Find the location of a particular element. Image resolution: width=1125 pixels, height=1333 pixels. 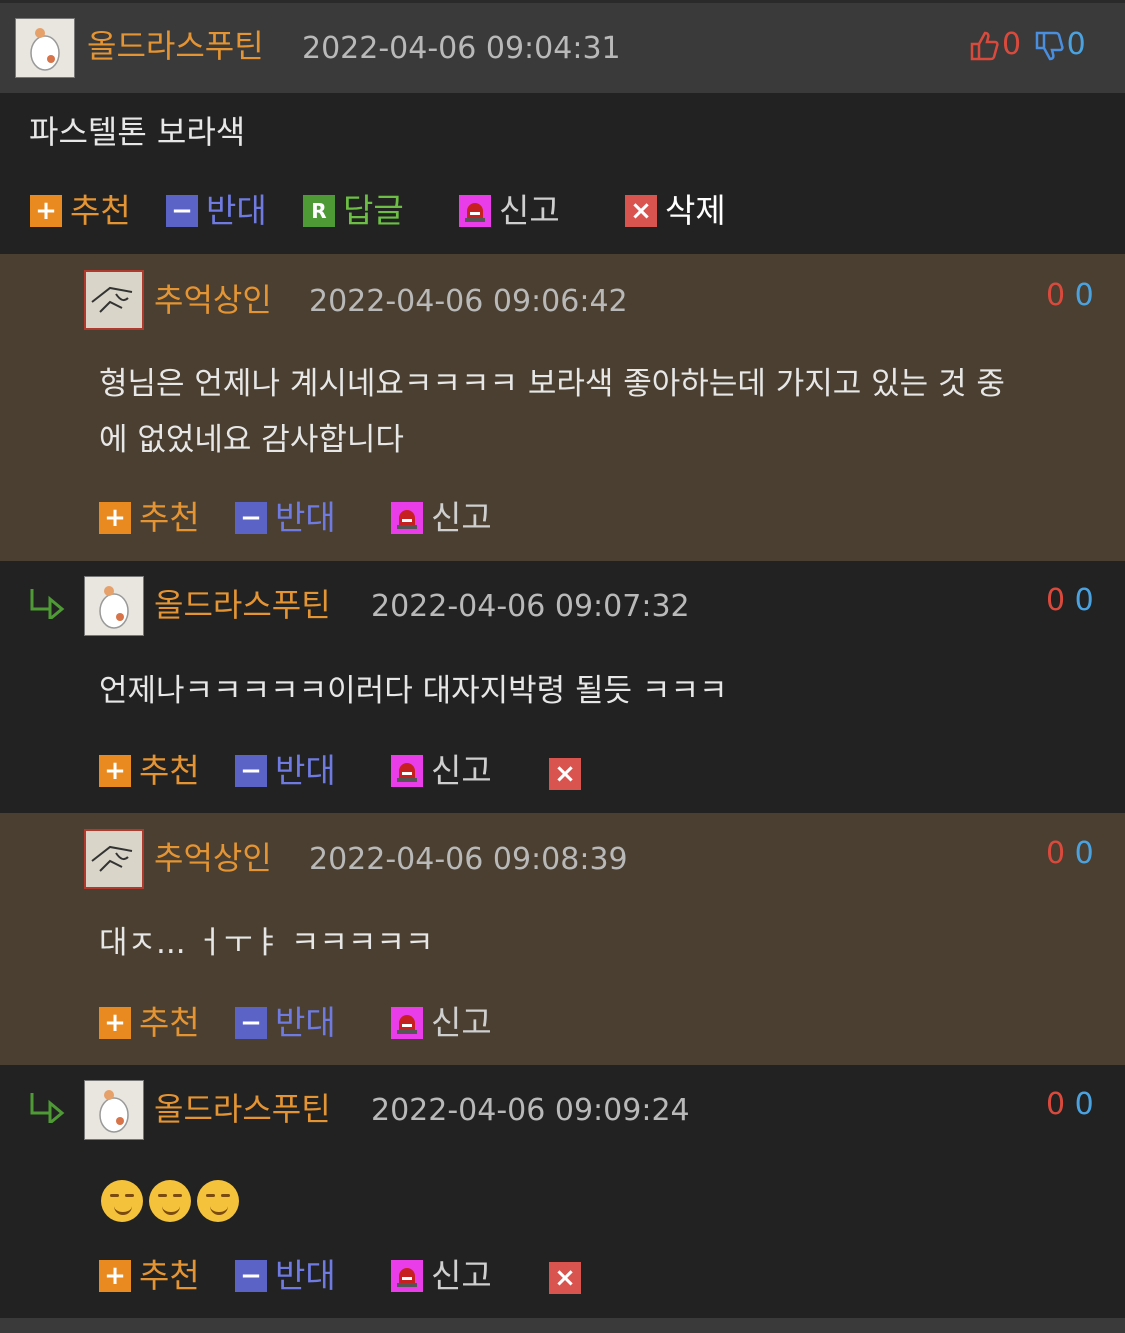

timestamp: 2022-04-06 09:09:24 is located at coordinates (530, 1110).